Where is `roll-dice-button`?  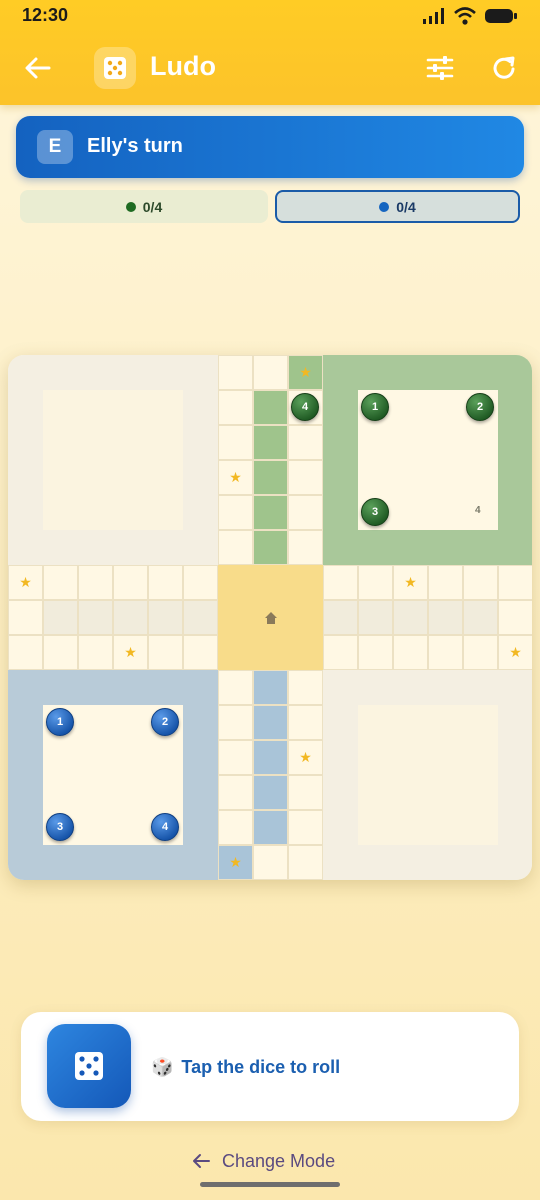 roll-dice-button is located at coordinates (89, 1066).